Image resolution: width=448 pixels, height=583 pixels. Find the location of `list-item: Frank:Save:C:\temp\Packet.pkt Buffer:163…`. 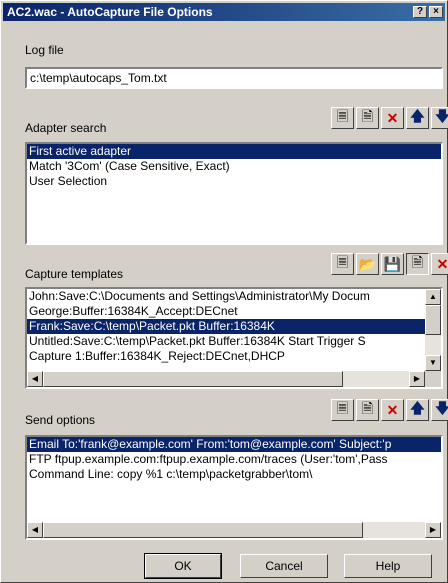

list-item: Frank:Save:C:\temp\Packet.pkt Buffer:163… is located at coordinates (226, 326).